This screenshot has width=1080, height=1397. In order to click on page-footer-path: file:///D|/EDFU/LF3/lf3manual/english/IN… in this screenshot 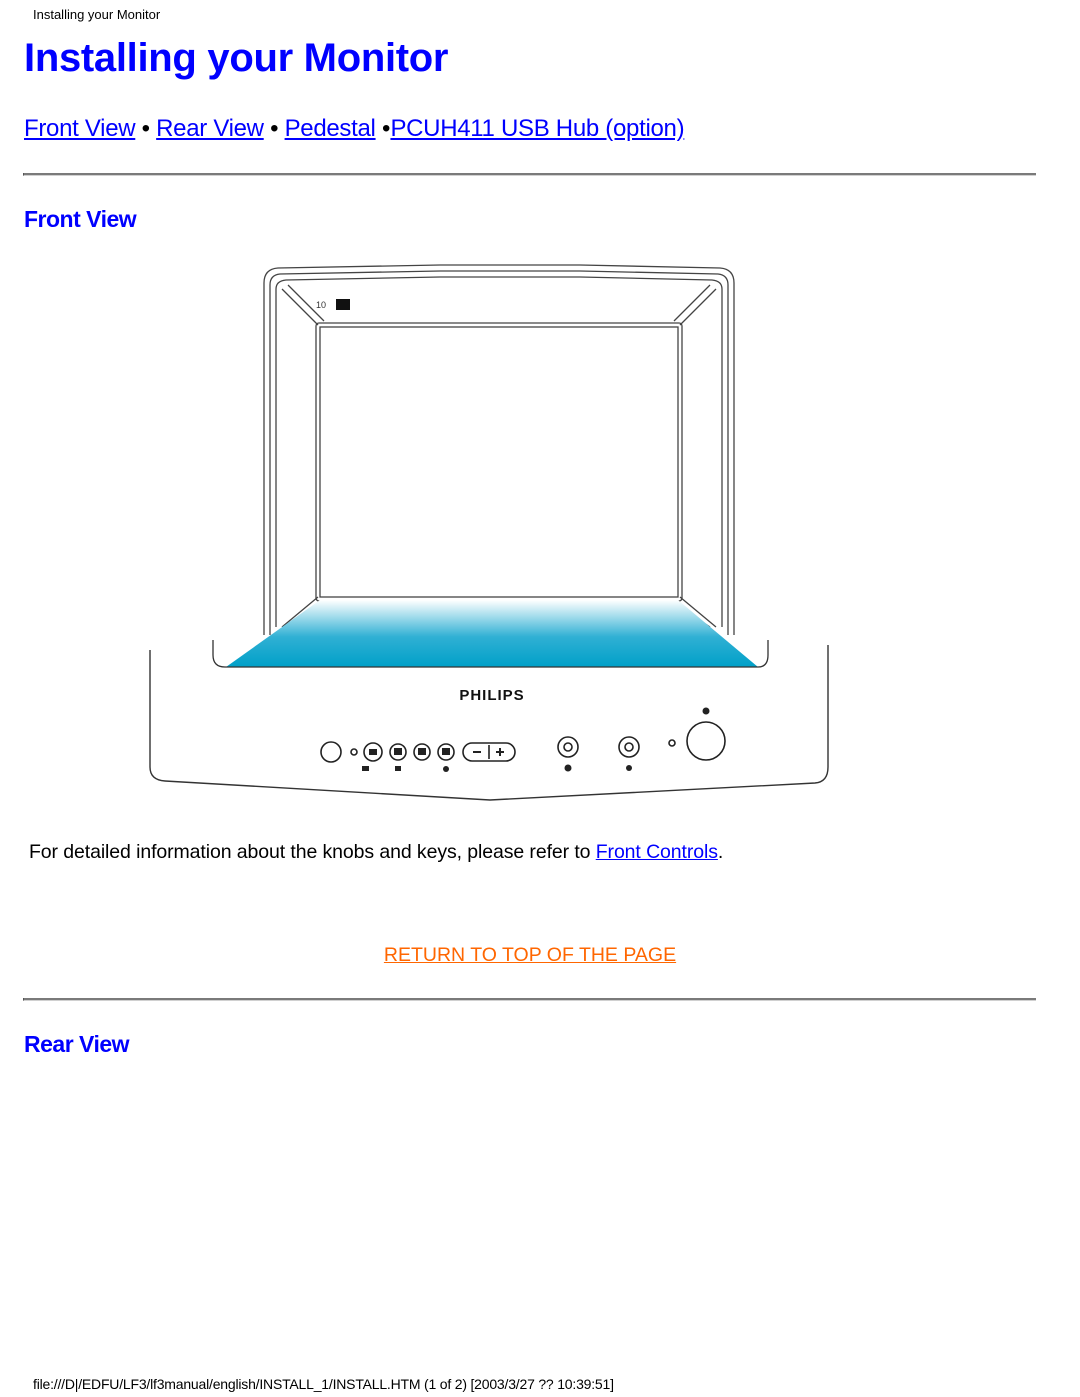, I will do `click(323, 1384)`.